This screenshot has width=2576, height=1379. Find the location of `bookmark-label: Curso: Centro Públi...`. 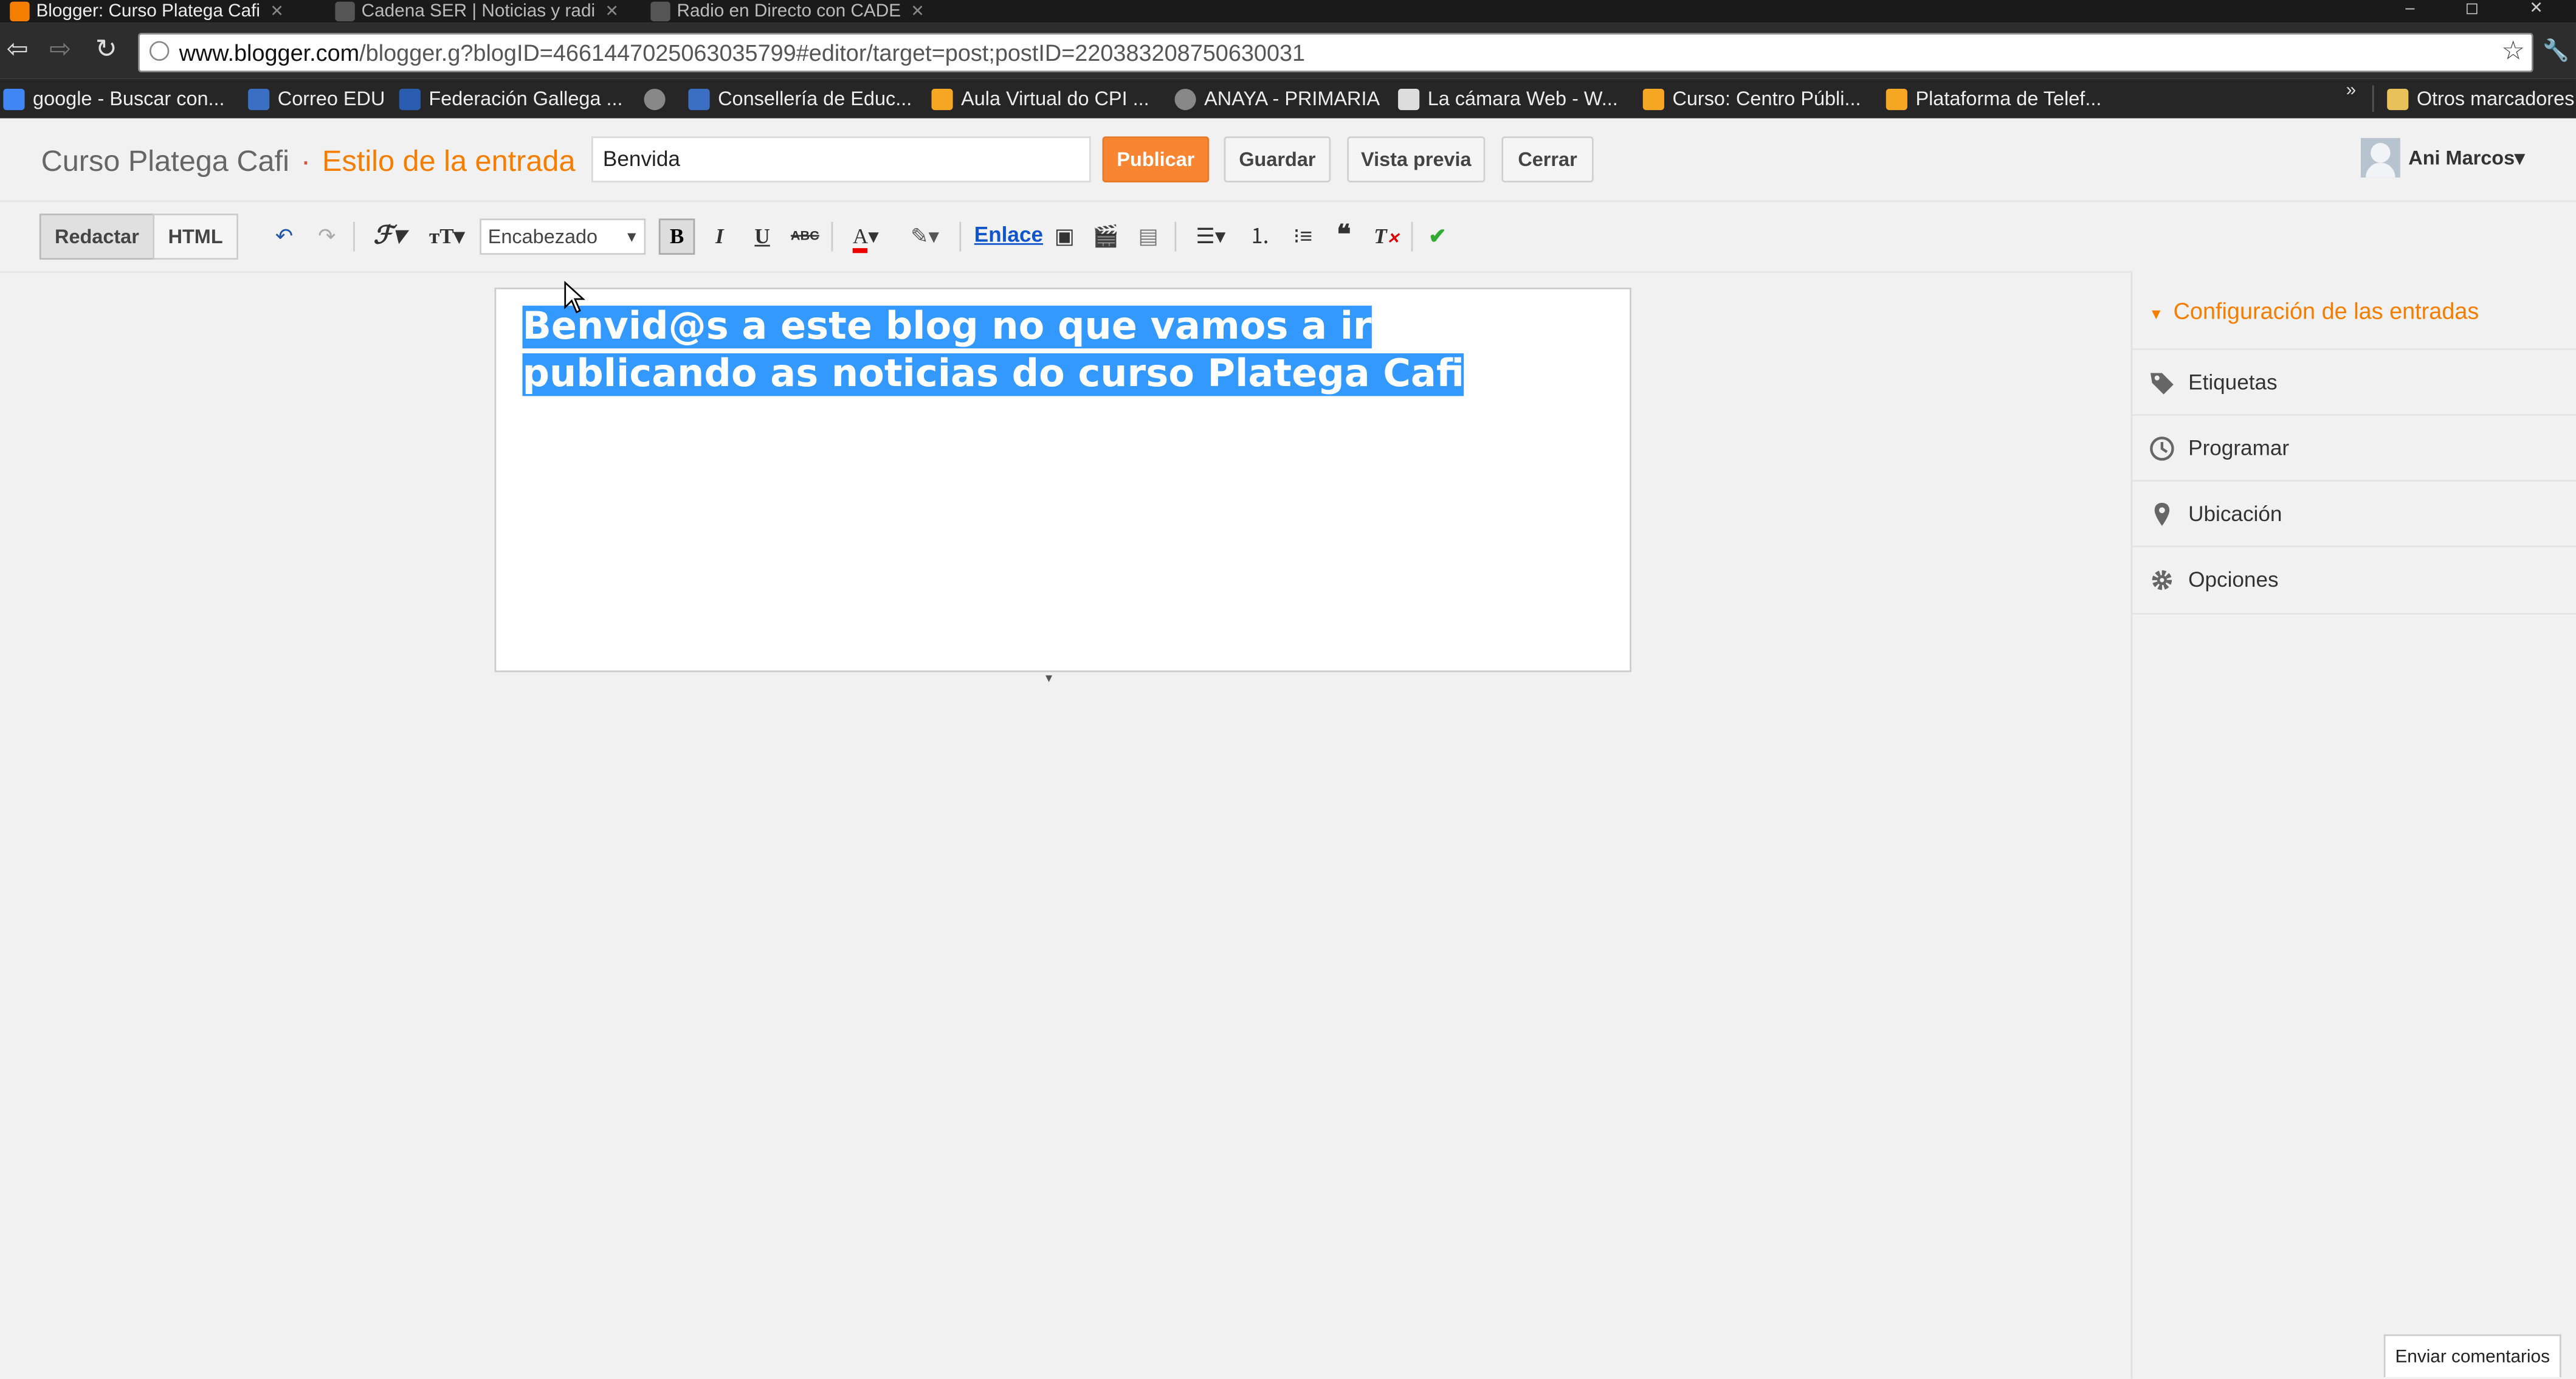

bookmark-label: Curso: Centro Públi... is located at coordinates (1766, 99).